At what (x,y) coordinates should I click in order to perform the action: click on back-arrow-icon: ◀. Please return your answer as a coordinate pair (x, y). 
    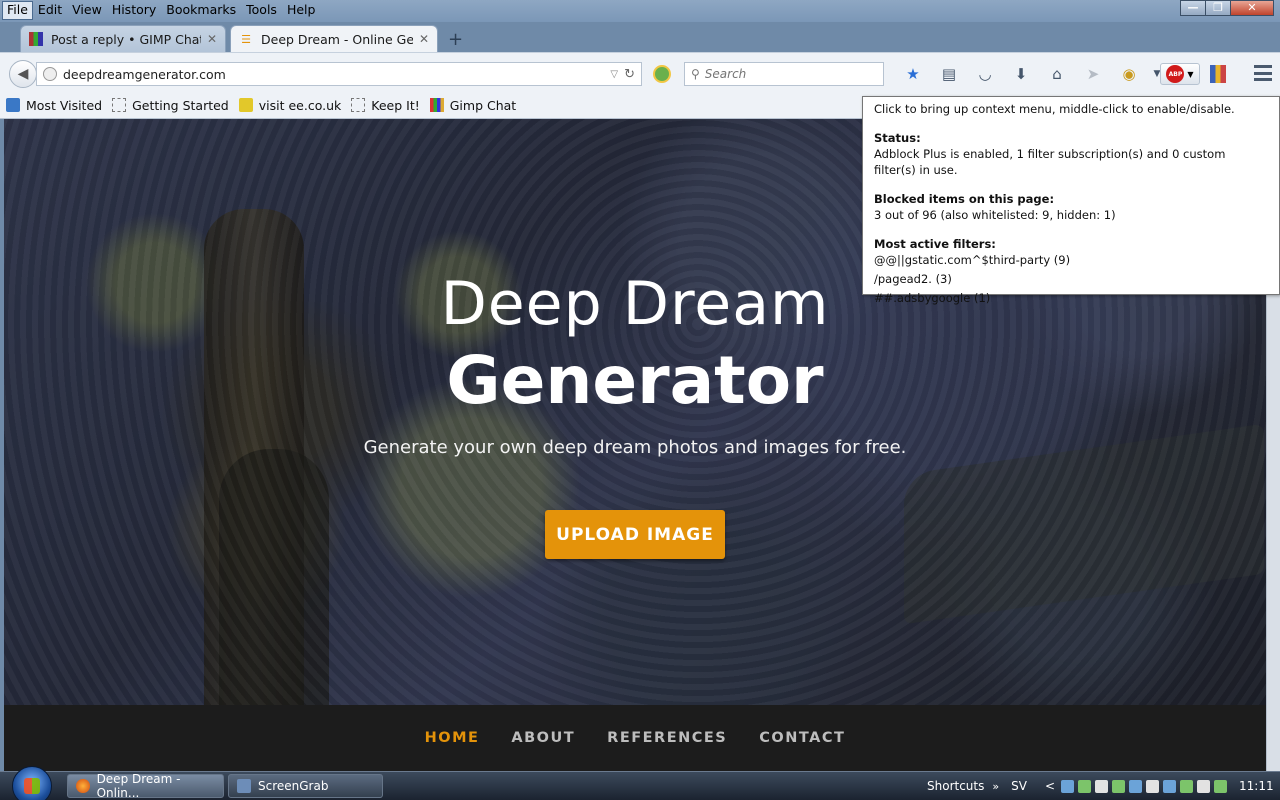
    Looking at the image, I should click on (23, 74).